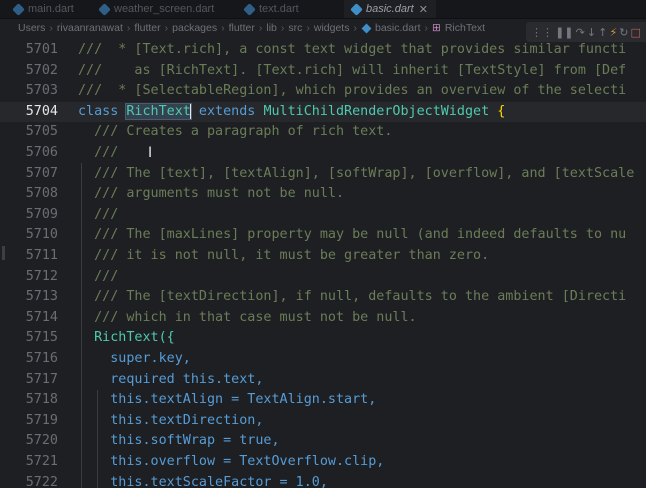  Describe the element at coordinates (41, 461) in the screenshot. I see `line-number: 5721` at that location.